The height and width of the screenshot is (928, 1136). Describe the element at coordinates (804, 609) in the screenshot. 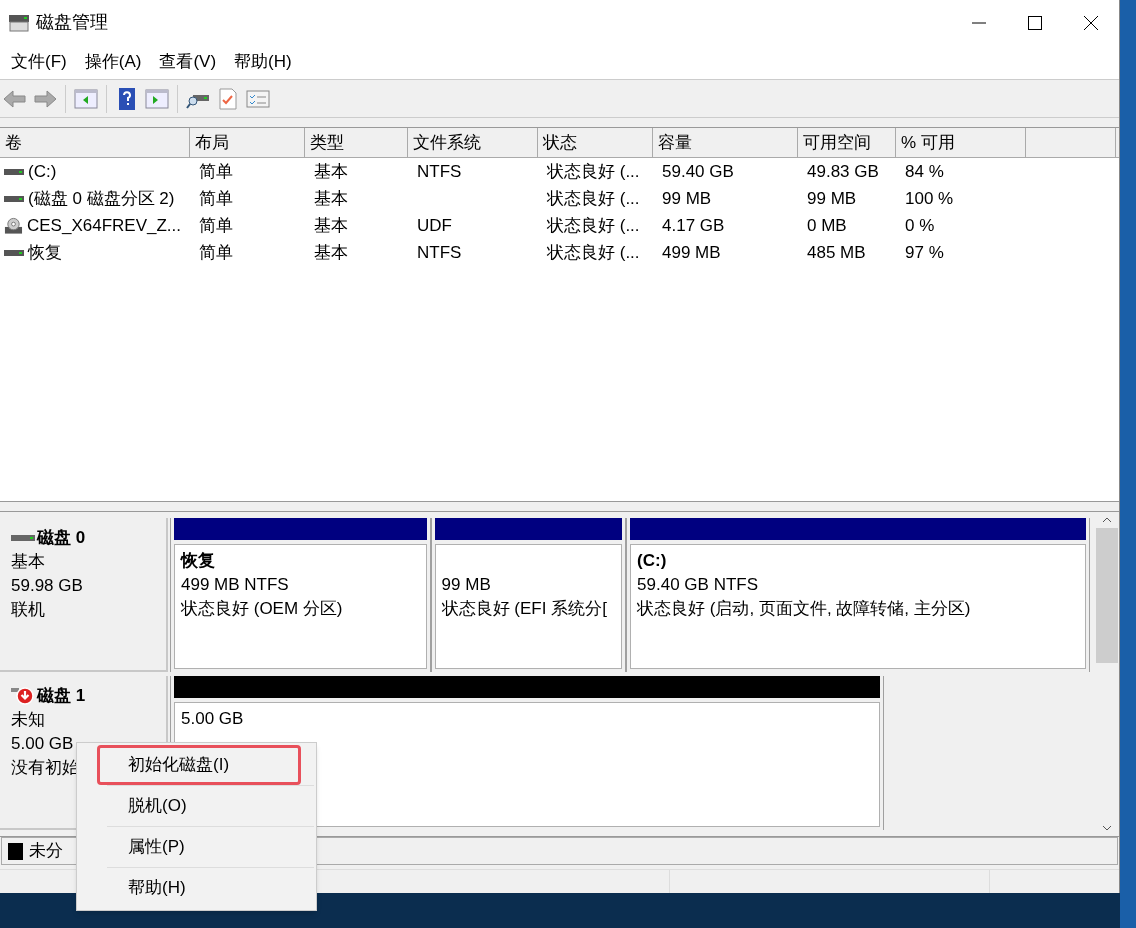

I see `partition-status: 状态良好 (启动, 页面文件, 故障转储, 主分区)` at that location.